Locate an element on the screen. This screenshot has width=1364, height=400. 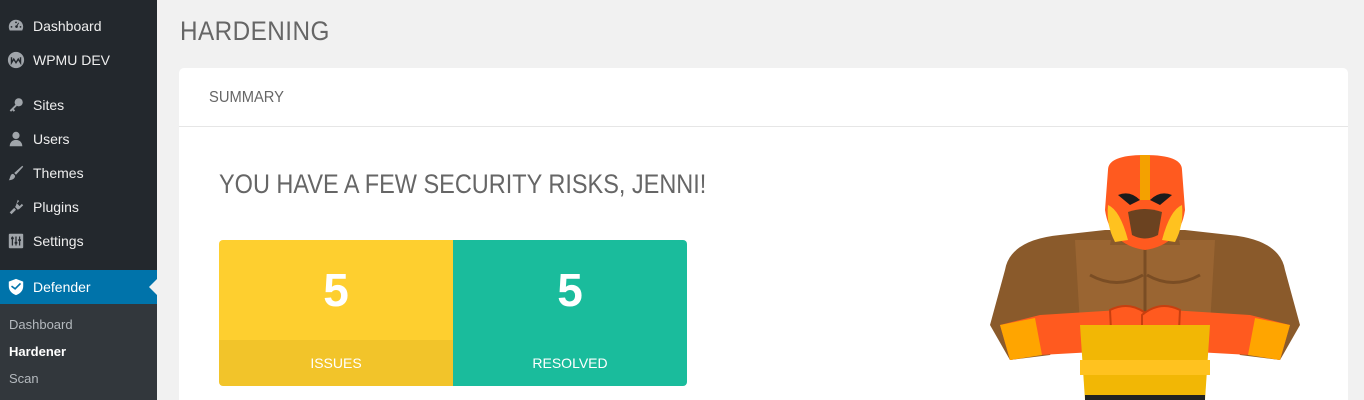
submenu-item-scan: Scan is located at coordinates (24, 378).